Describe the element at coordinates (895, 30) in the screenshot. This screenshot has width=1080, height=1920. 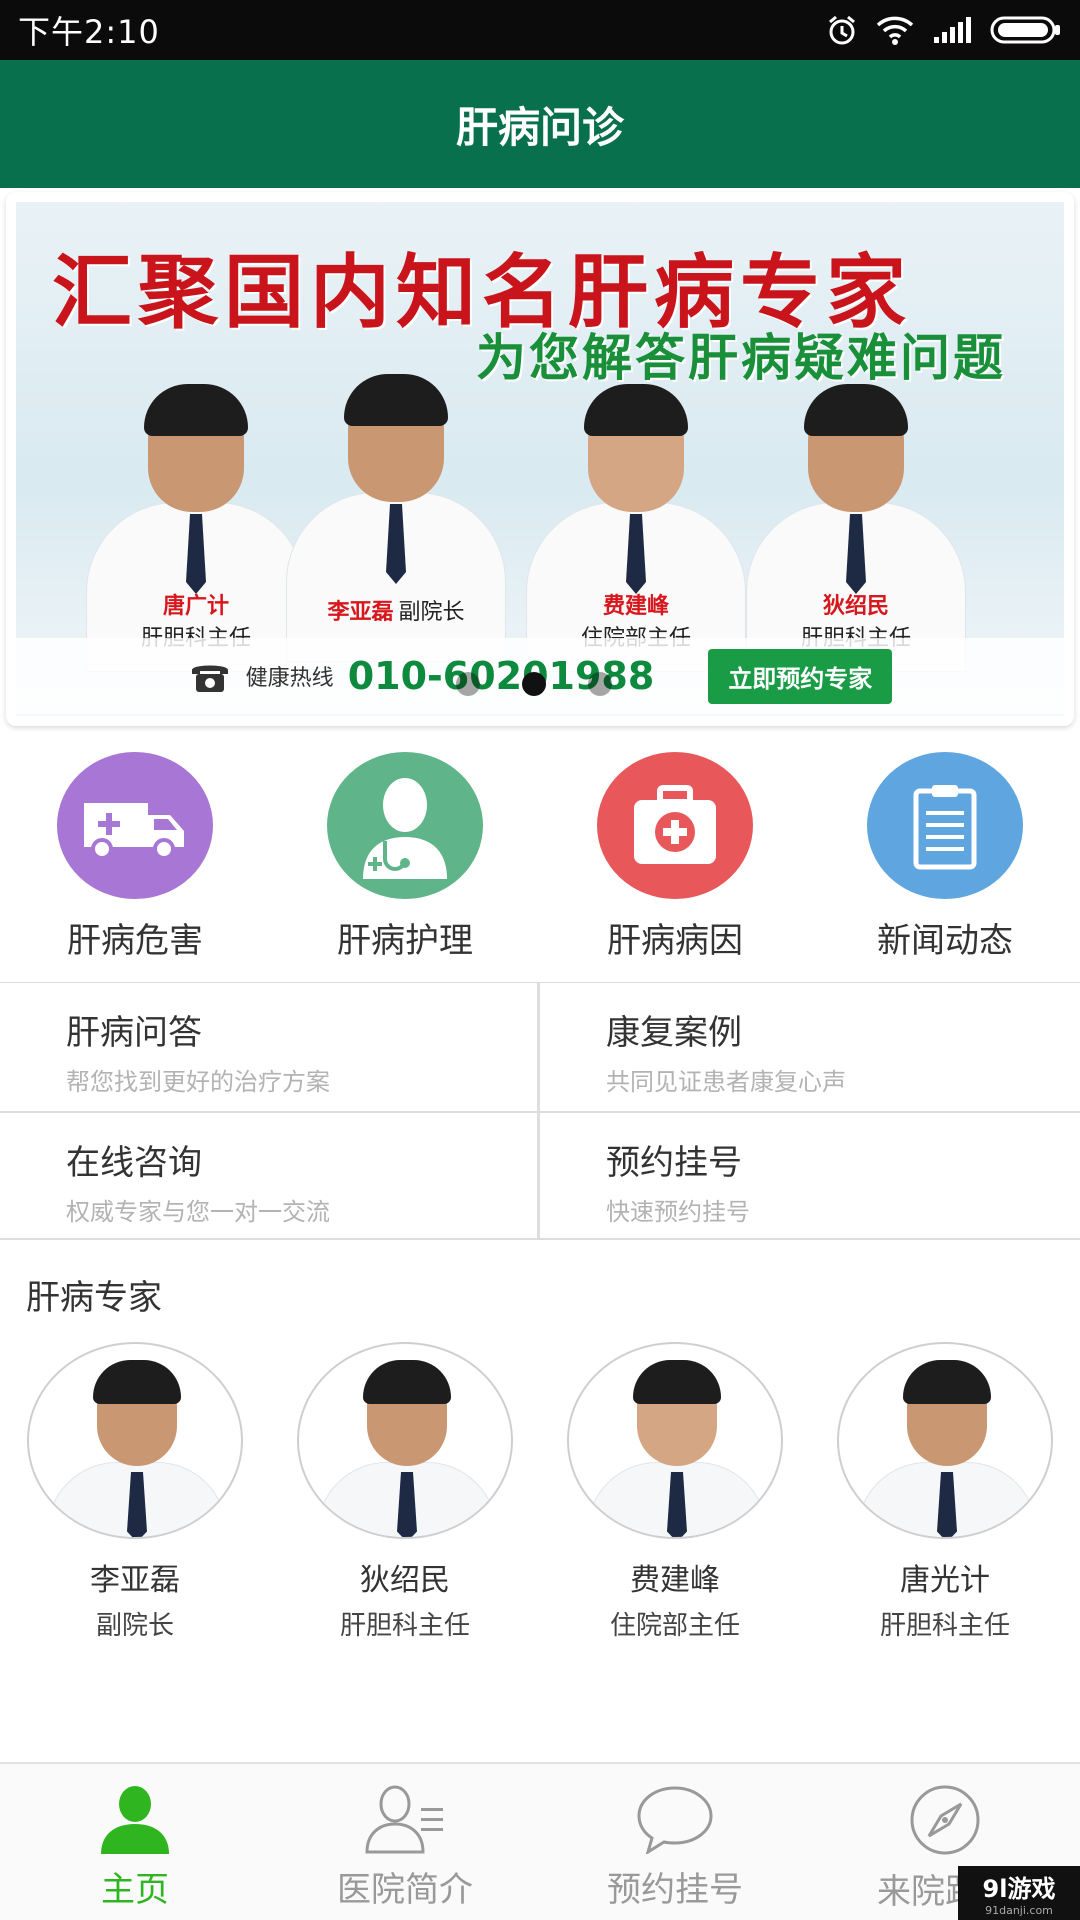
I see `wifi-icon` at that location.